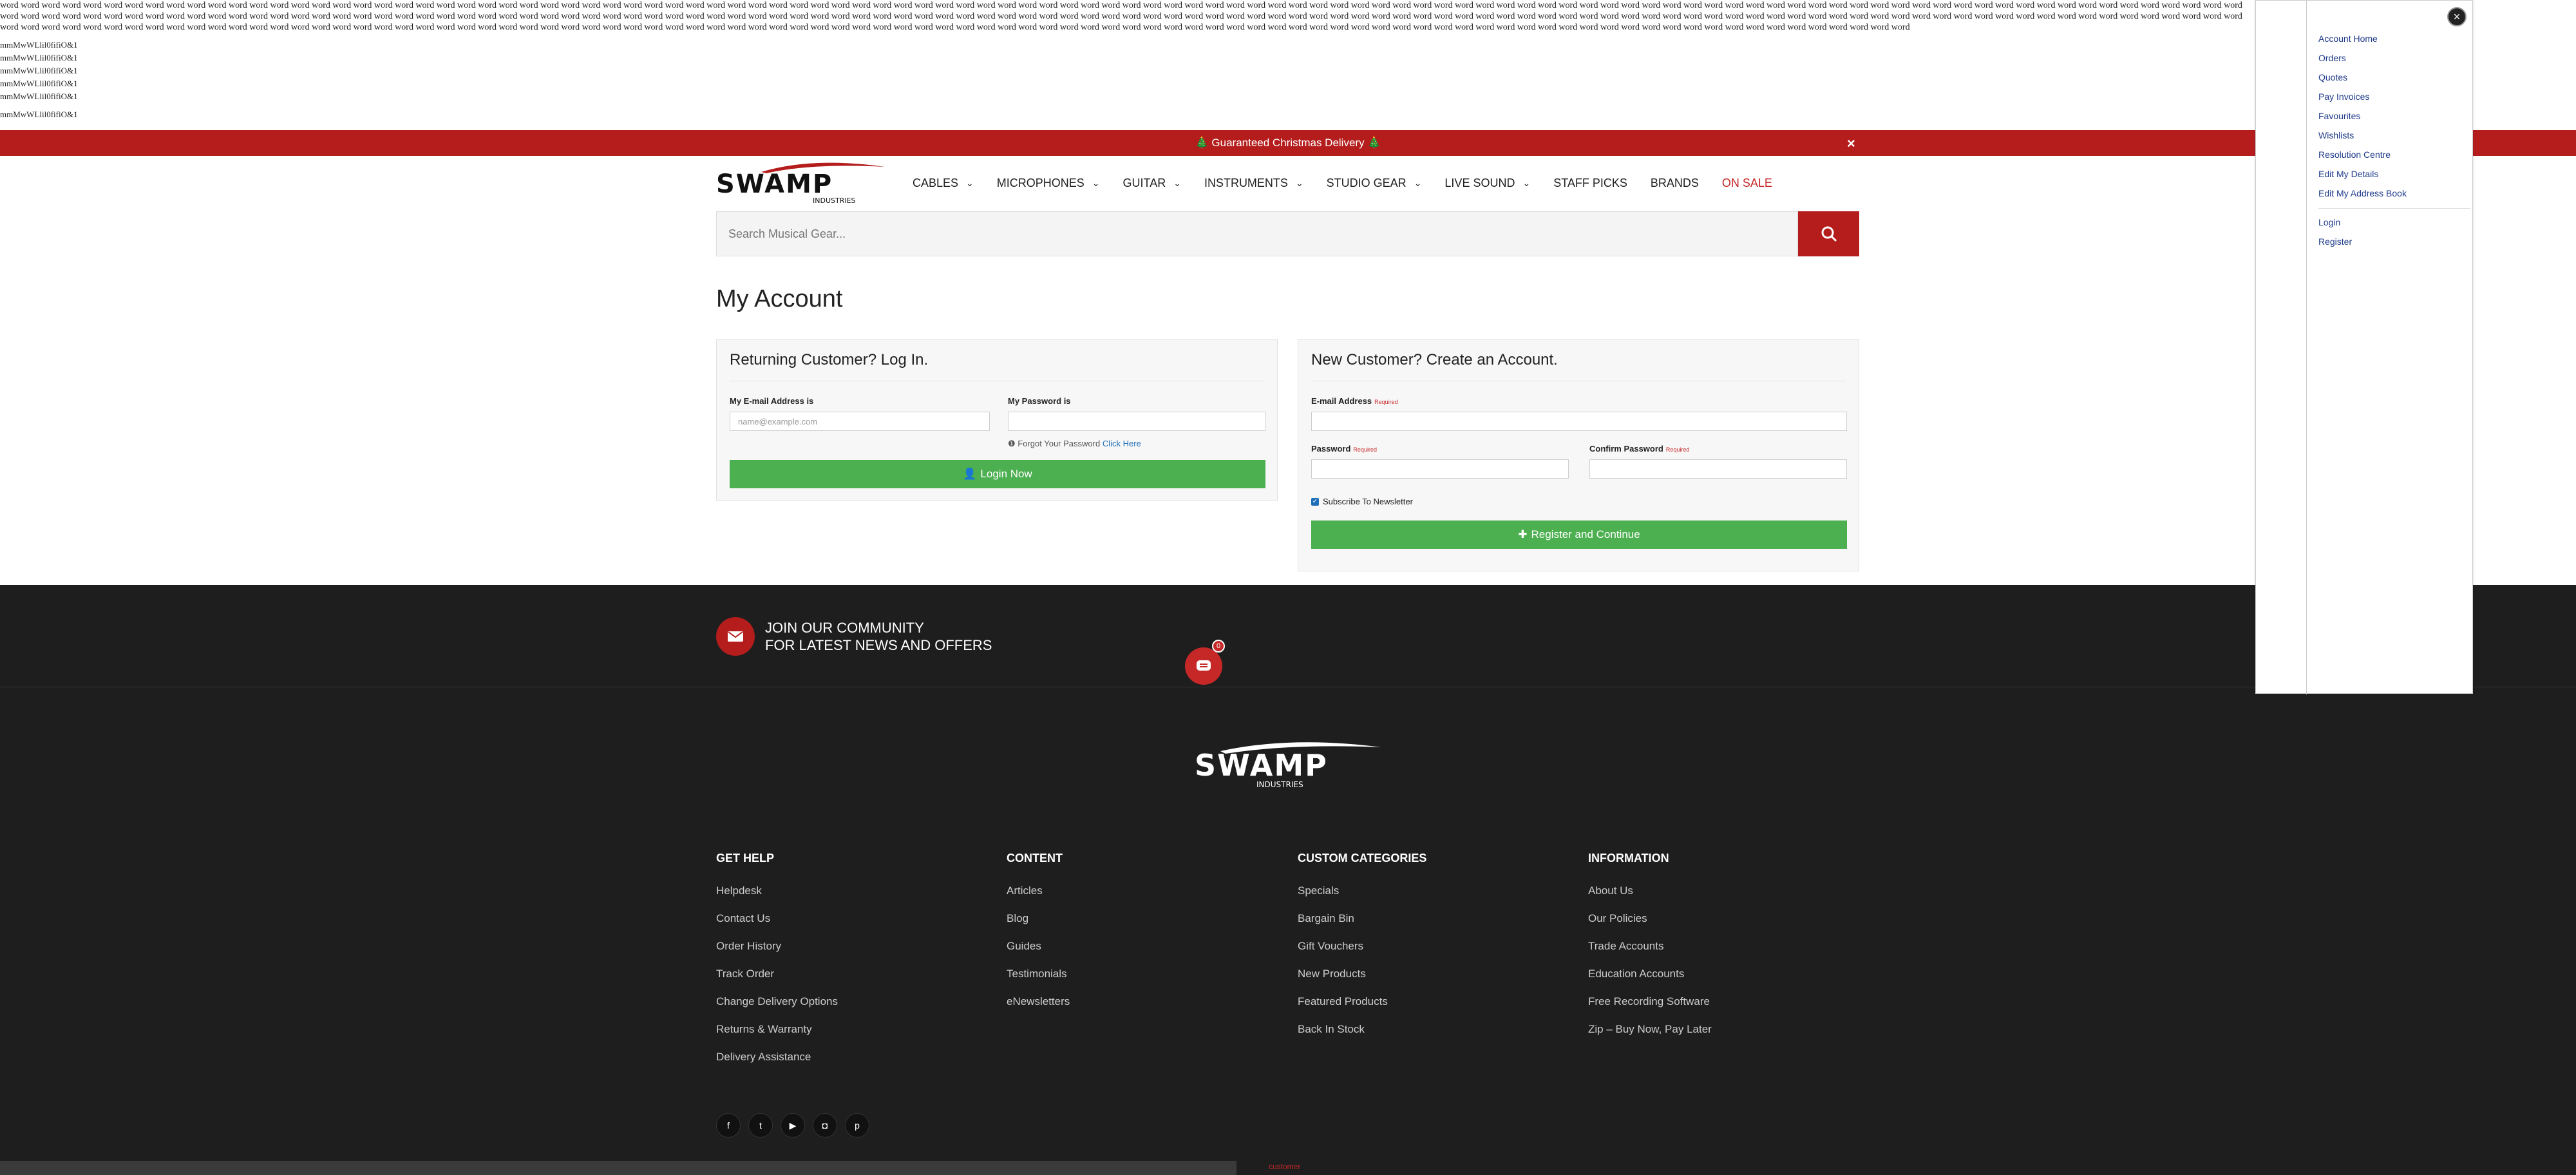 This screenshot has width=2576, height=1175. Describe the element at coordinates (1650, 1001) in the screenshot. I see `footer-link: Free Recording Software` at that location.